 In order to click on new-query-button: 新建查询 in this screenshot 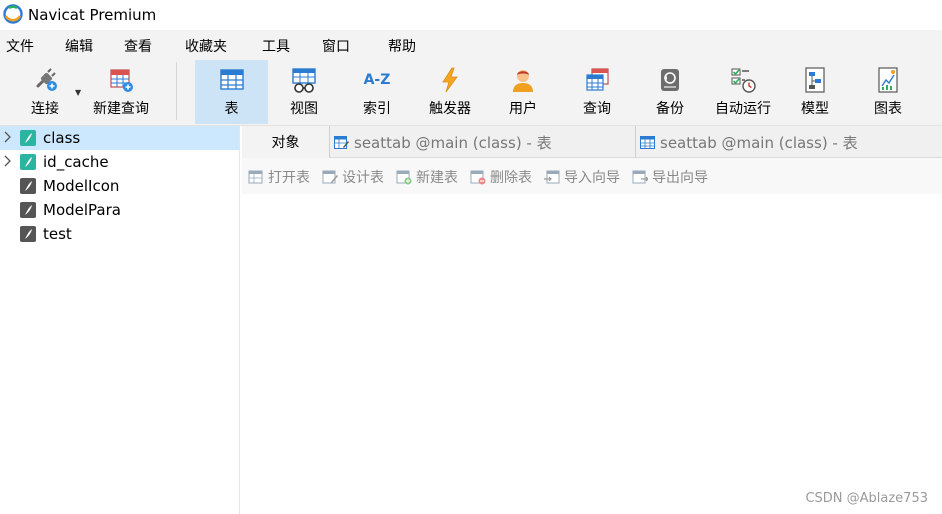, I will do `click(121, 92)`.